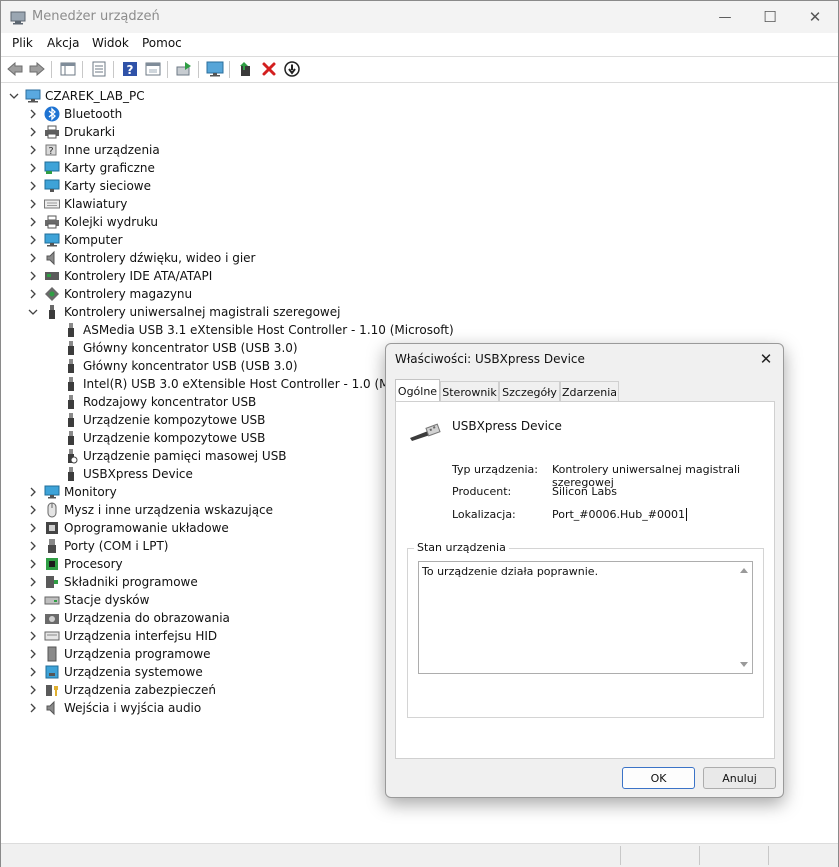  Describe the element at coordinates (88, 186) in the screenshot. I see `tree-category: Karty sieciowe` at that location.